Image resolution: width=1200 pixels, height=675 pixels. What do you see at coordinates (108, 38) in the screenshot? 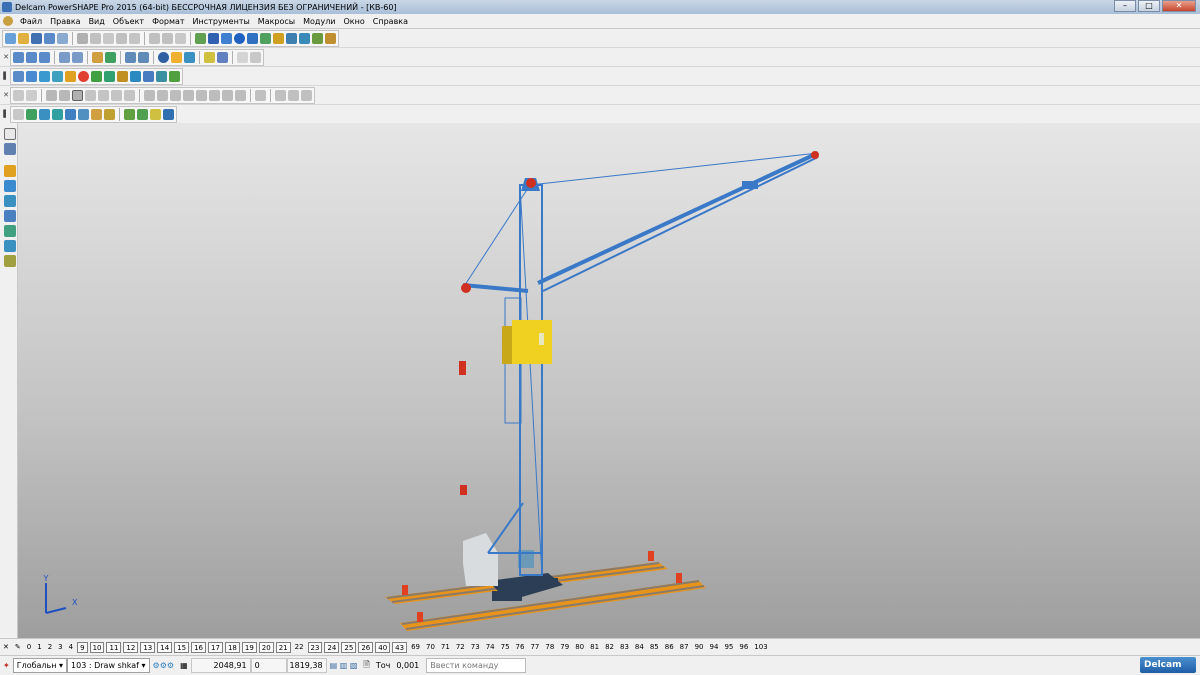
I see `paste-icon` at bounding box center [108, 38].